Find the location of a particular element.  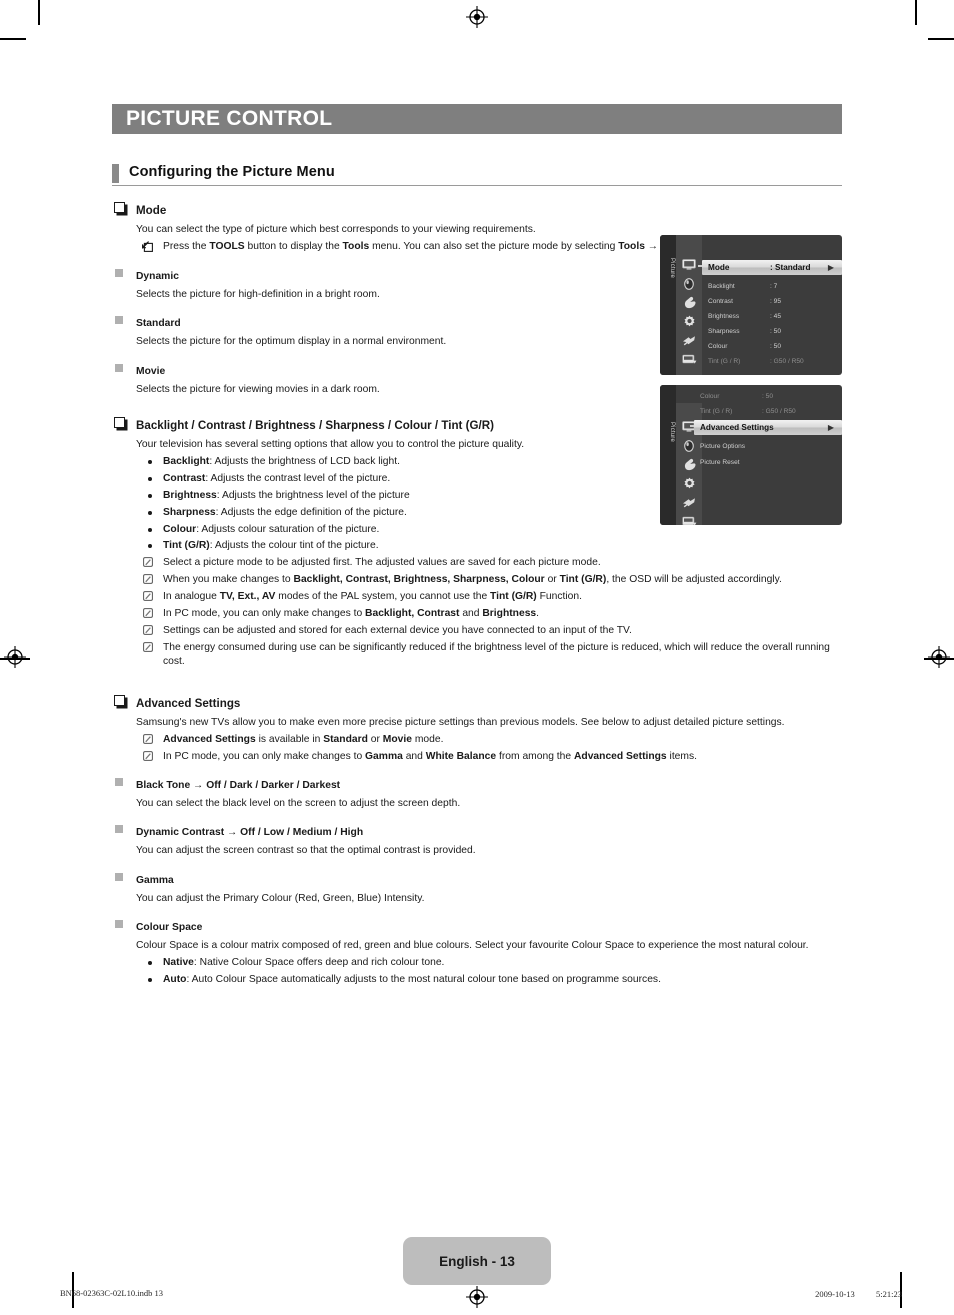

osd-row-label: Advanced Settings is located at coordinates (737, 427).